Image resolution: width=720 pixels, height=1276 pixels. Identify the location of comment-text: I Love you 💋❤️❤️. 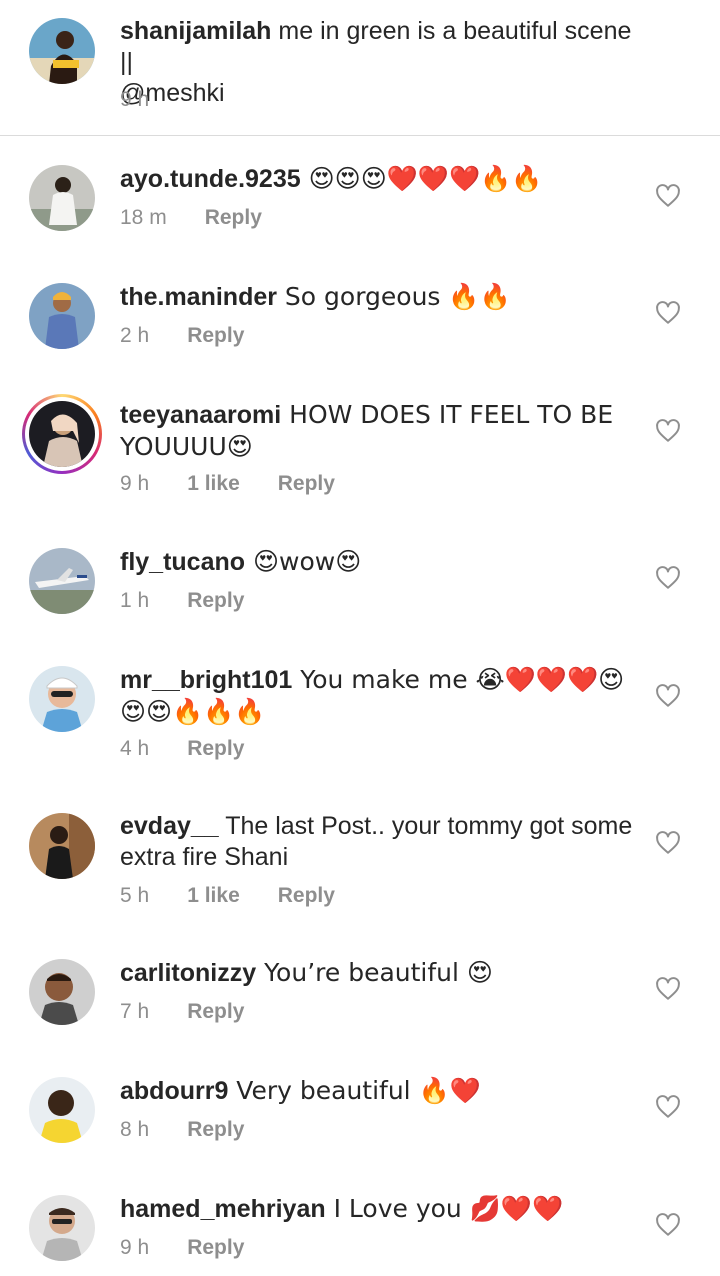
(444, 1208).